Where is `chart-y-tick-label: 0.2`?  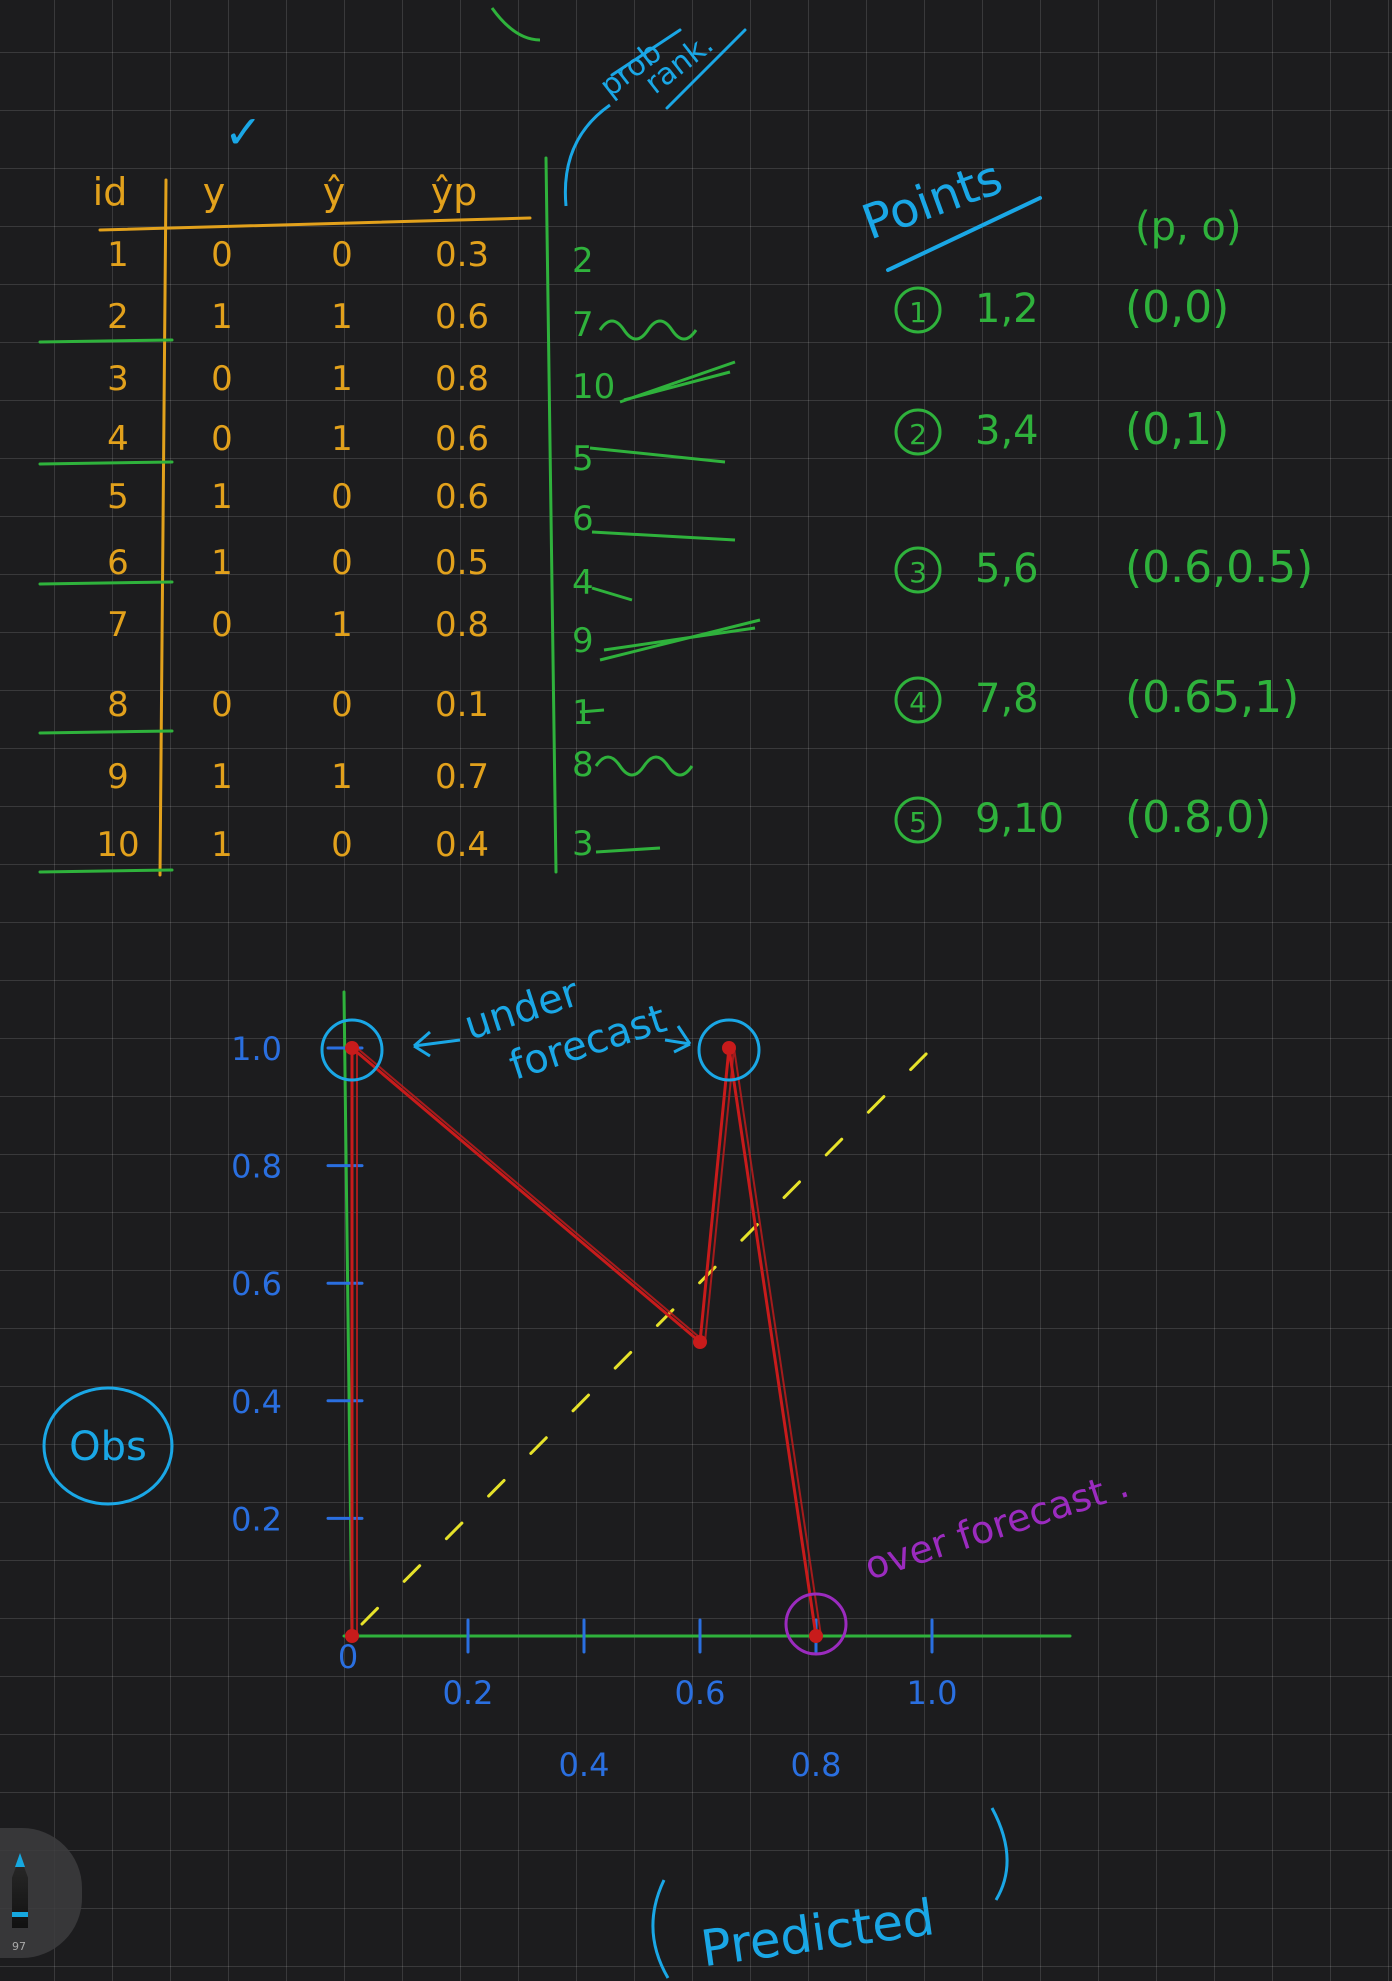
chart-y-tick-label: 0.2 is located at coordinates (256, 1519).